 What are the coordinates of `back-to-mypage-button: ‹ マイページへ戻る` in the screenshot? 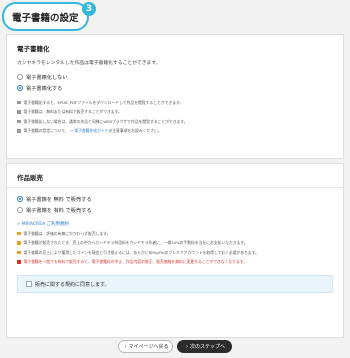 It's located at (145, 346).